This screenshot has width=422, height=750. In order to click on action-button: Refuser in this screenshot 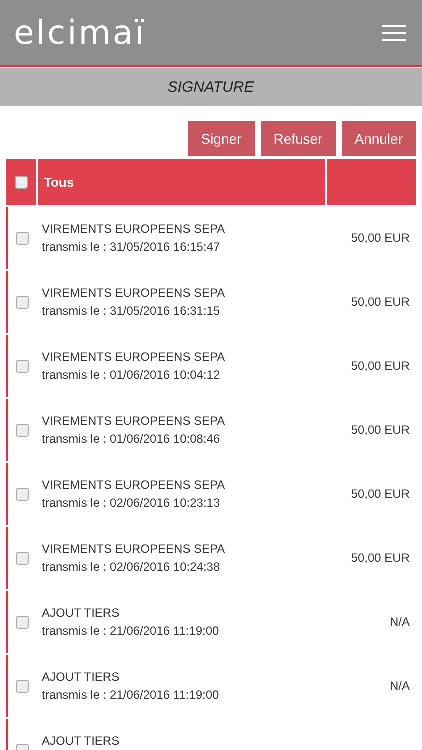, I will do `click(298, 138)`.